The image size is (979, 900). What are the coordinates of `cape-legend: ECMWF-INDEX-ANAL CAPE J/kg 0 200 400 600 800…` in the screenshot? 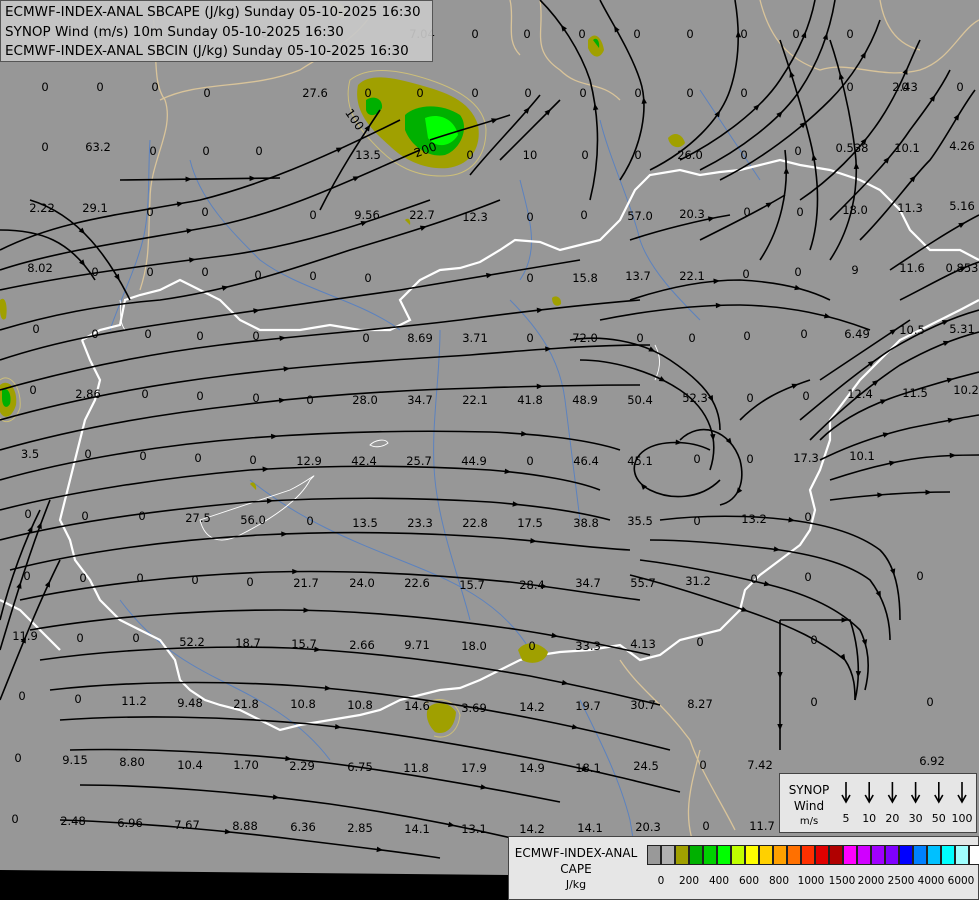 It's located at (743, 868).